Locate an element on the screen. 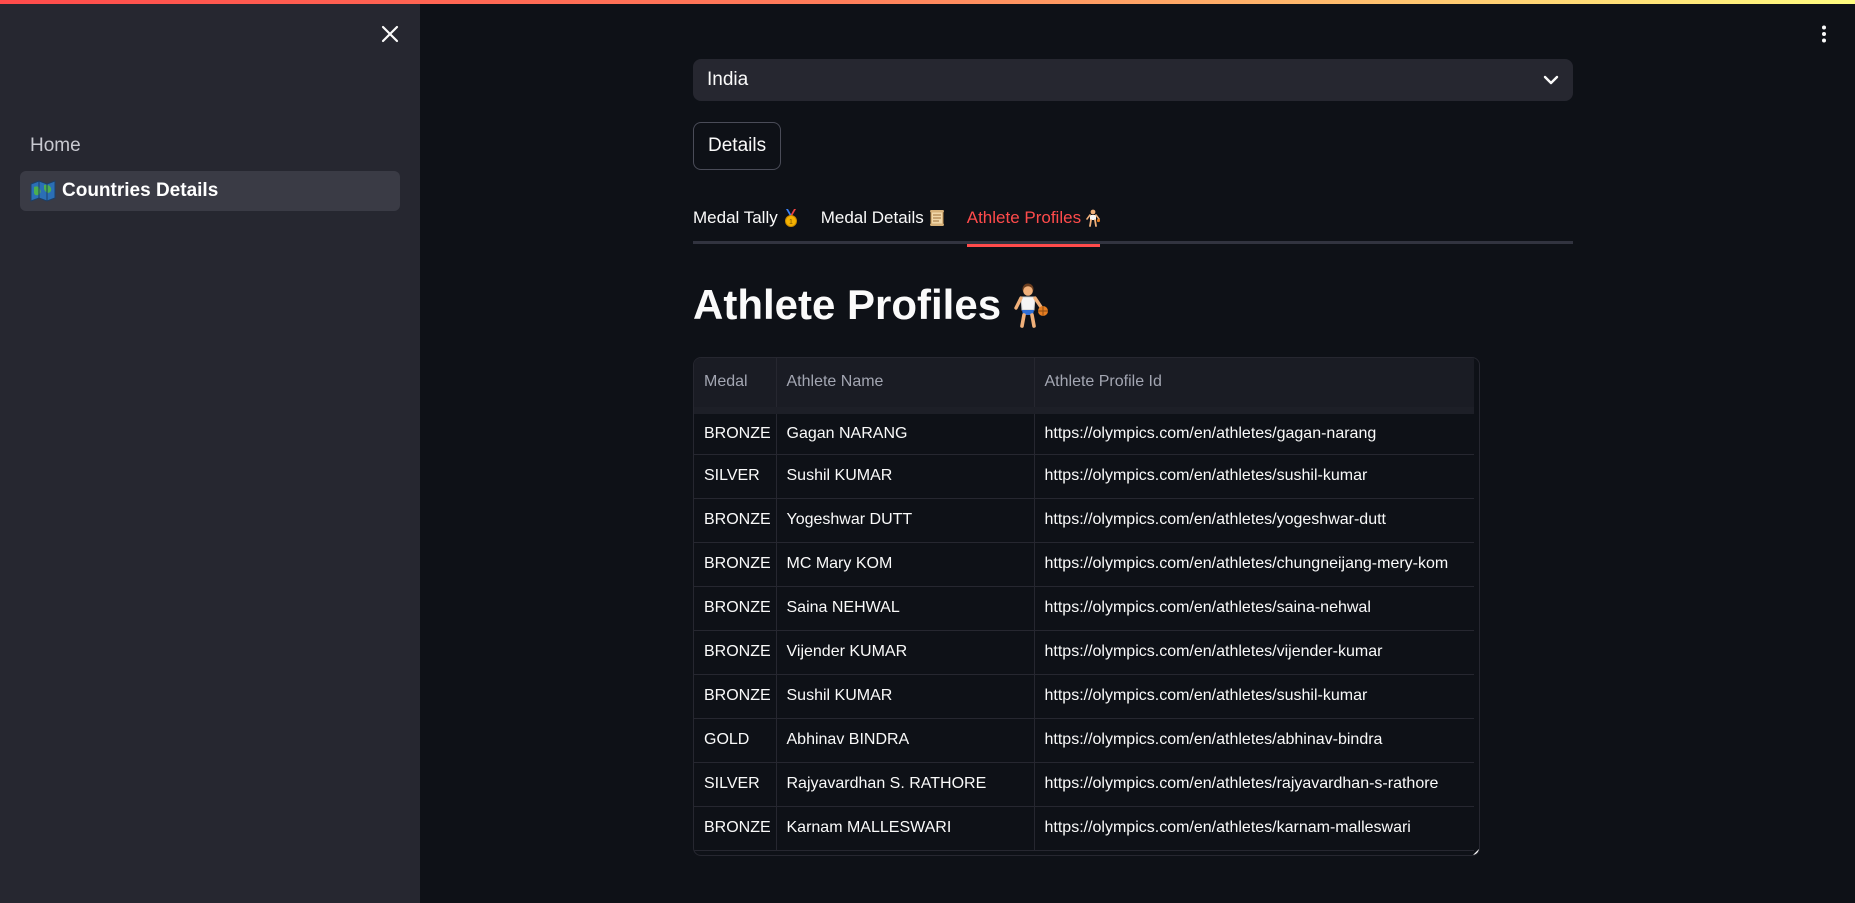 The height and width of the screenshot is (903, 1855). close-icon is located at coordinates (390, 34).